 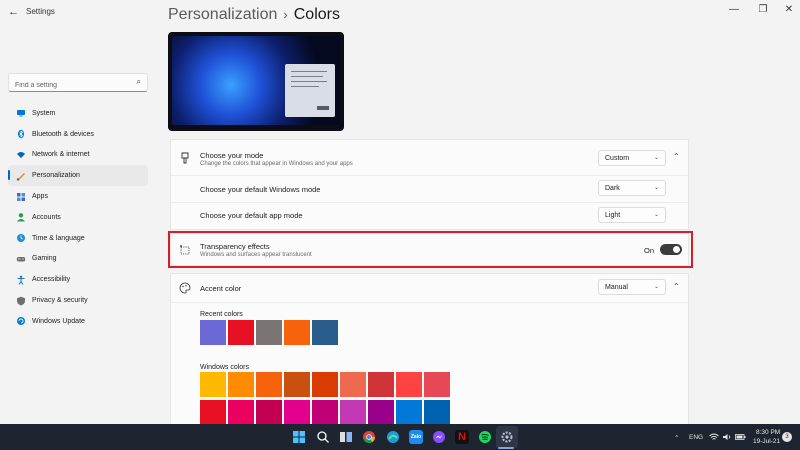 What do you see at coordinates (740, 437) in the screenshot?
I see `battery-tray-icon` at bounding box center [740, 437].